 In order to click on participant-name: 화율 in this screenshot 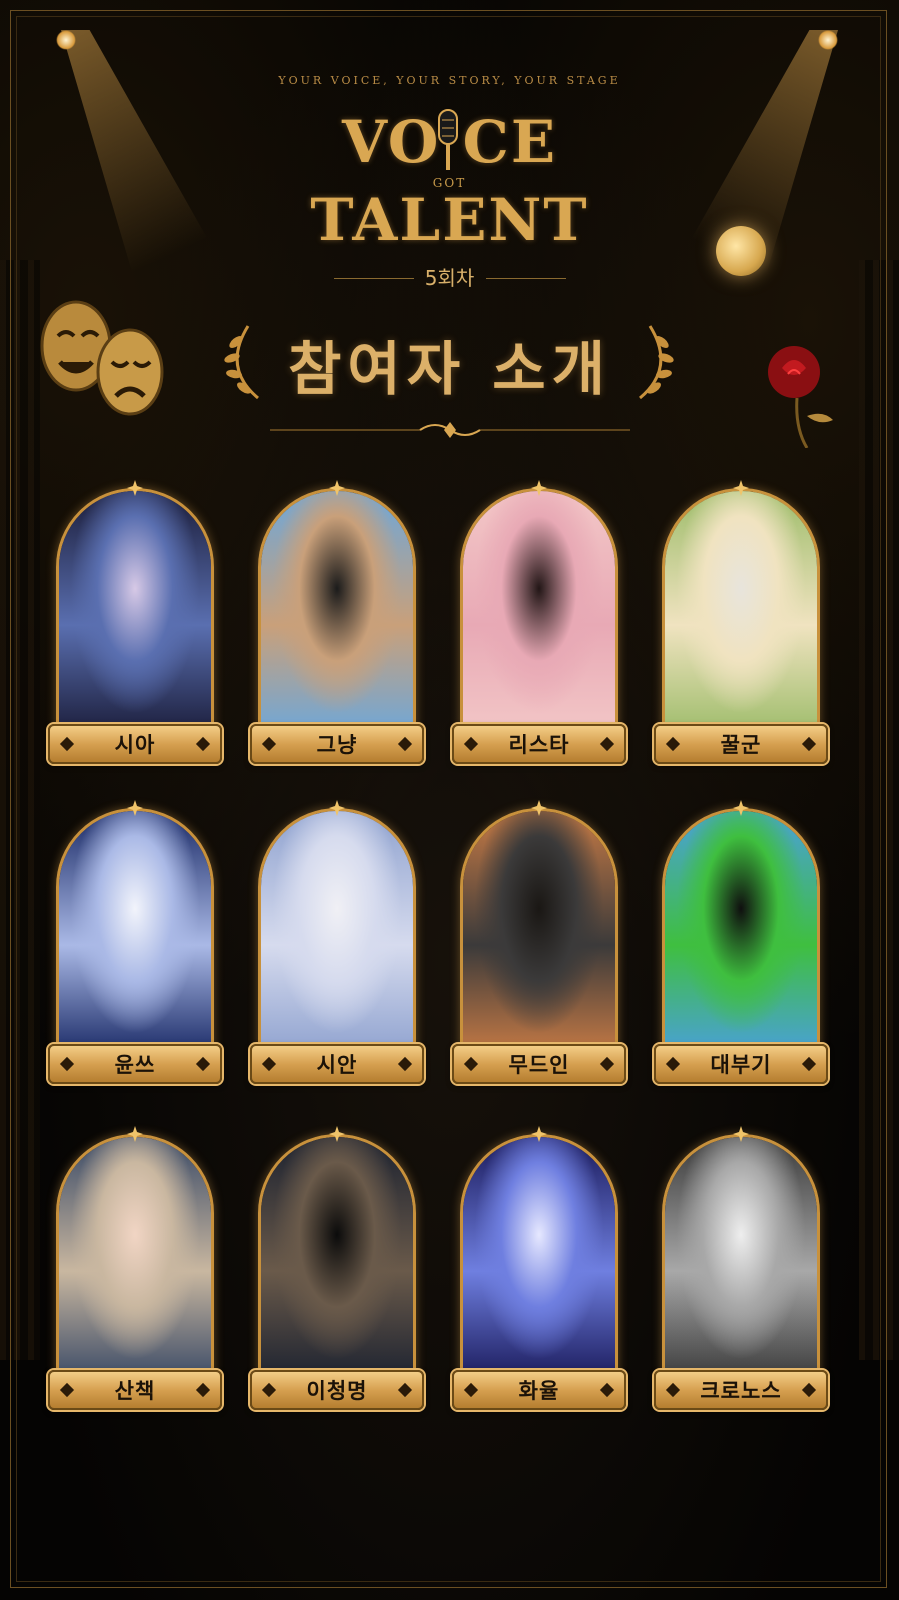, I will do `click(539, 1391)`.